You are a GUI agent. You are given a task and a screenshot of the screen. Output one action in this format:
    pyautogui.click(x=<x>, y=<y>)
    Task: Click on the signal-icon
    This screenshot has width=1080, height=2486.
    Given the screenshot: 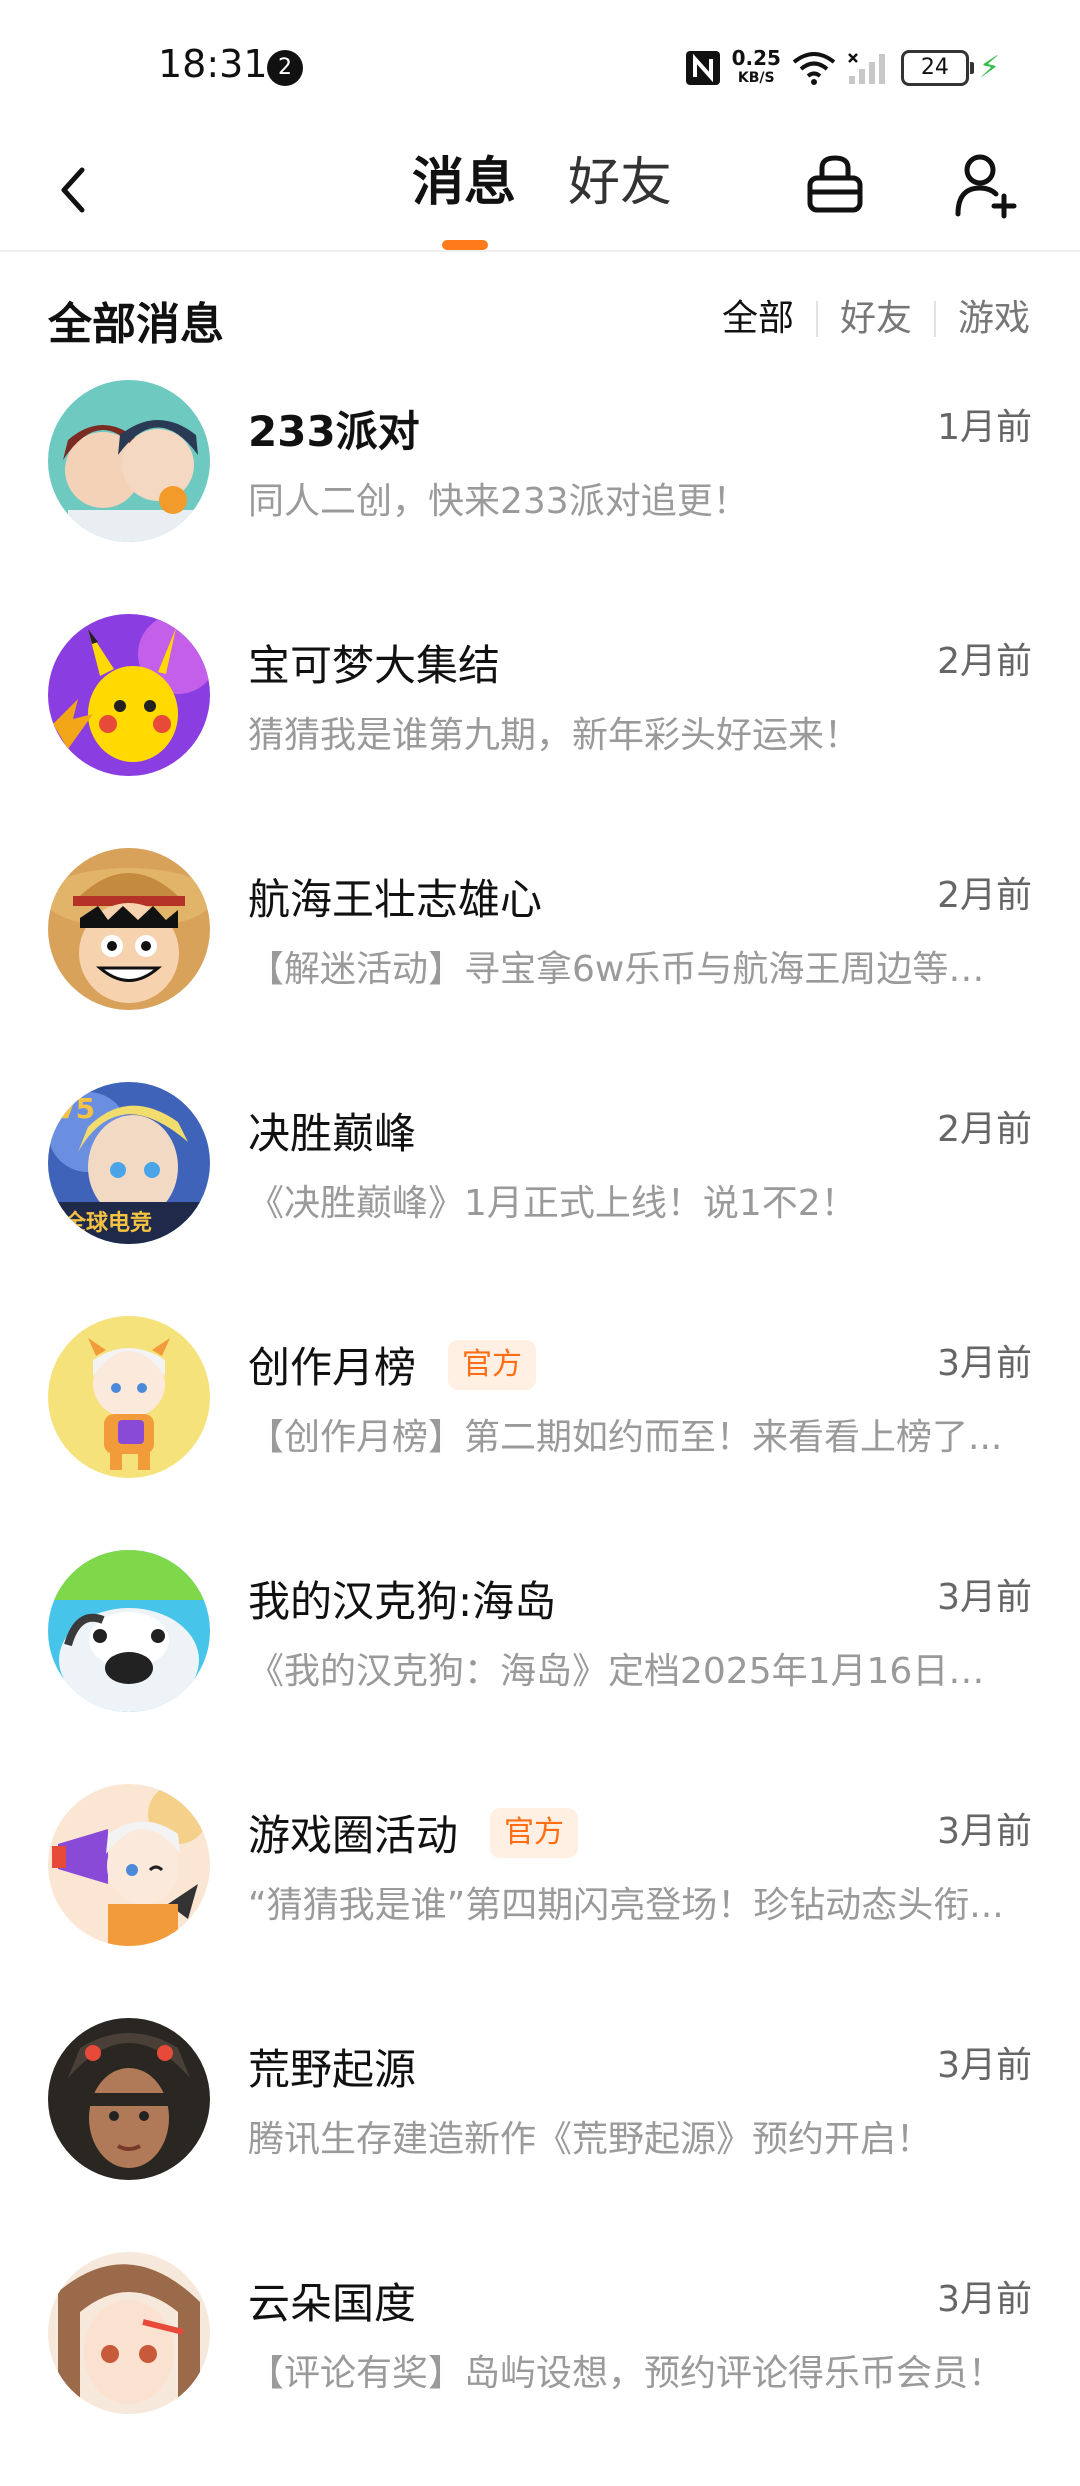 What is the action you would take?
    pyautogui.click(x=866, y=68)
    